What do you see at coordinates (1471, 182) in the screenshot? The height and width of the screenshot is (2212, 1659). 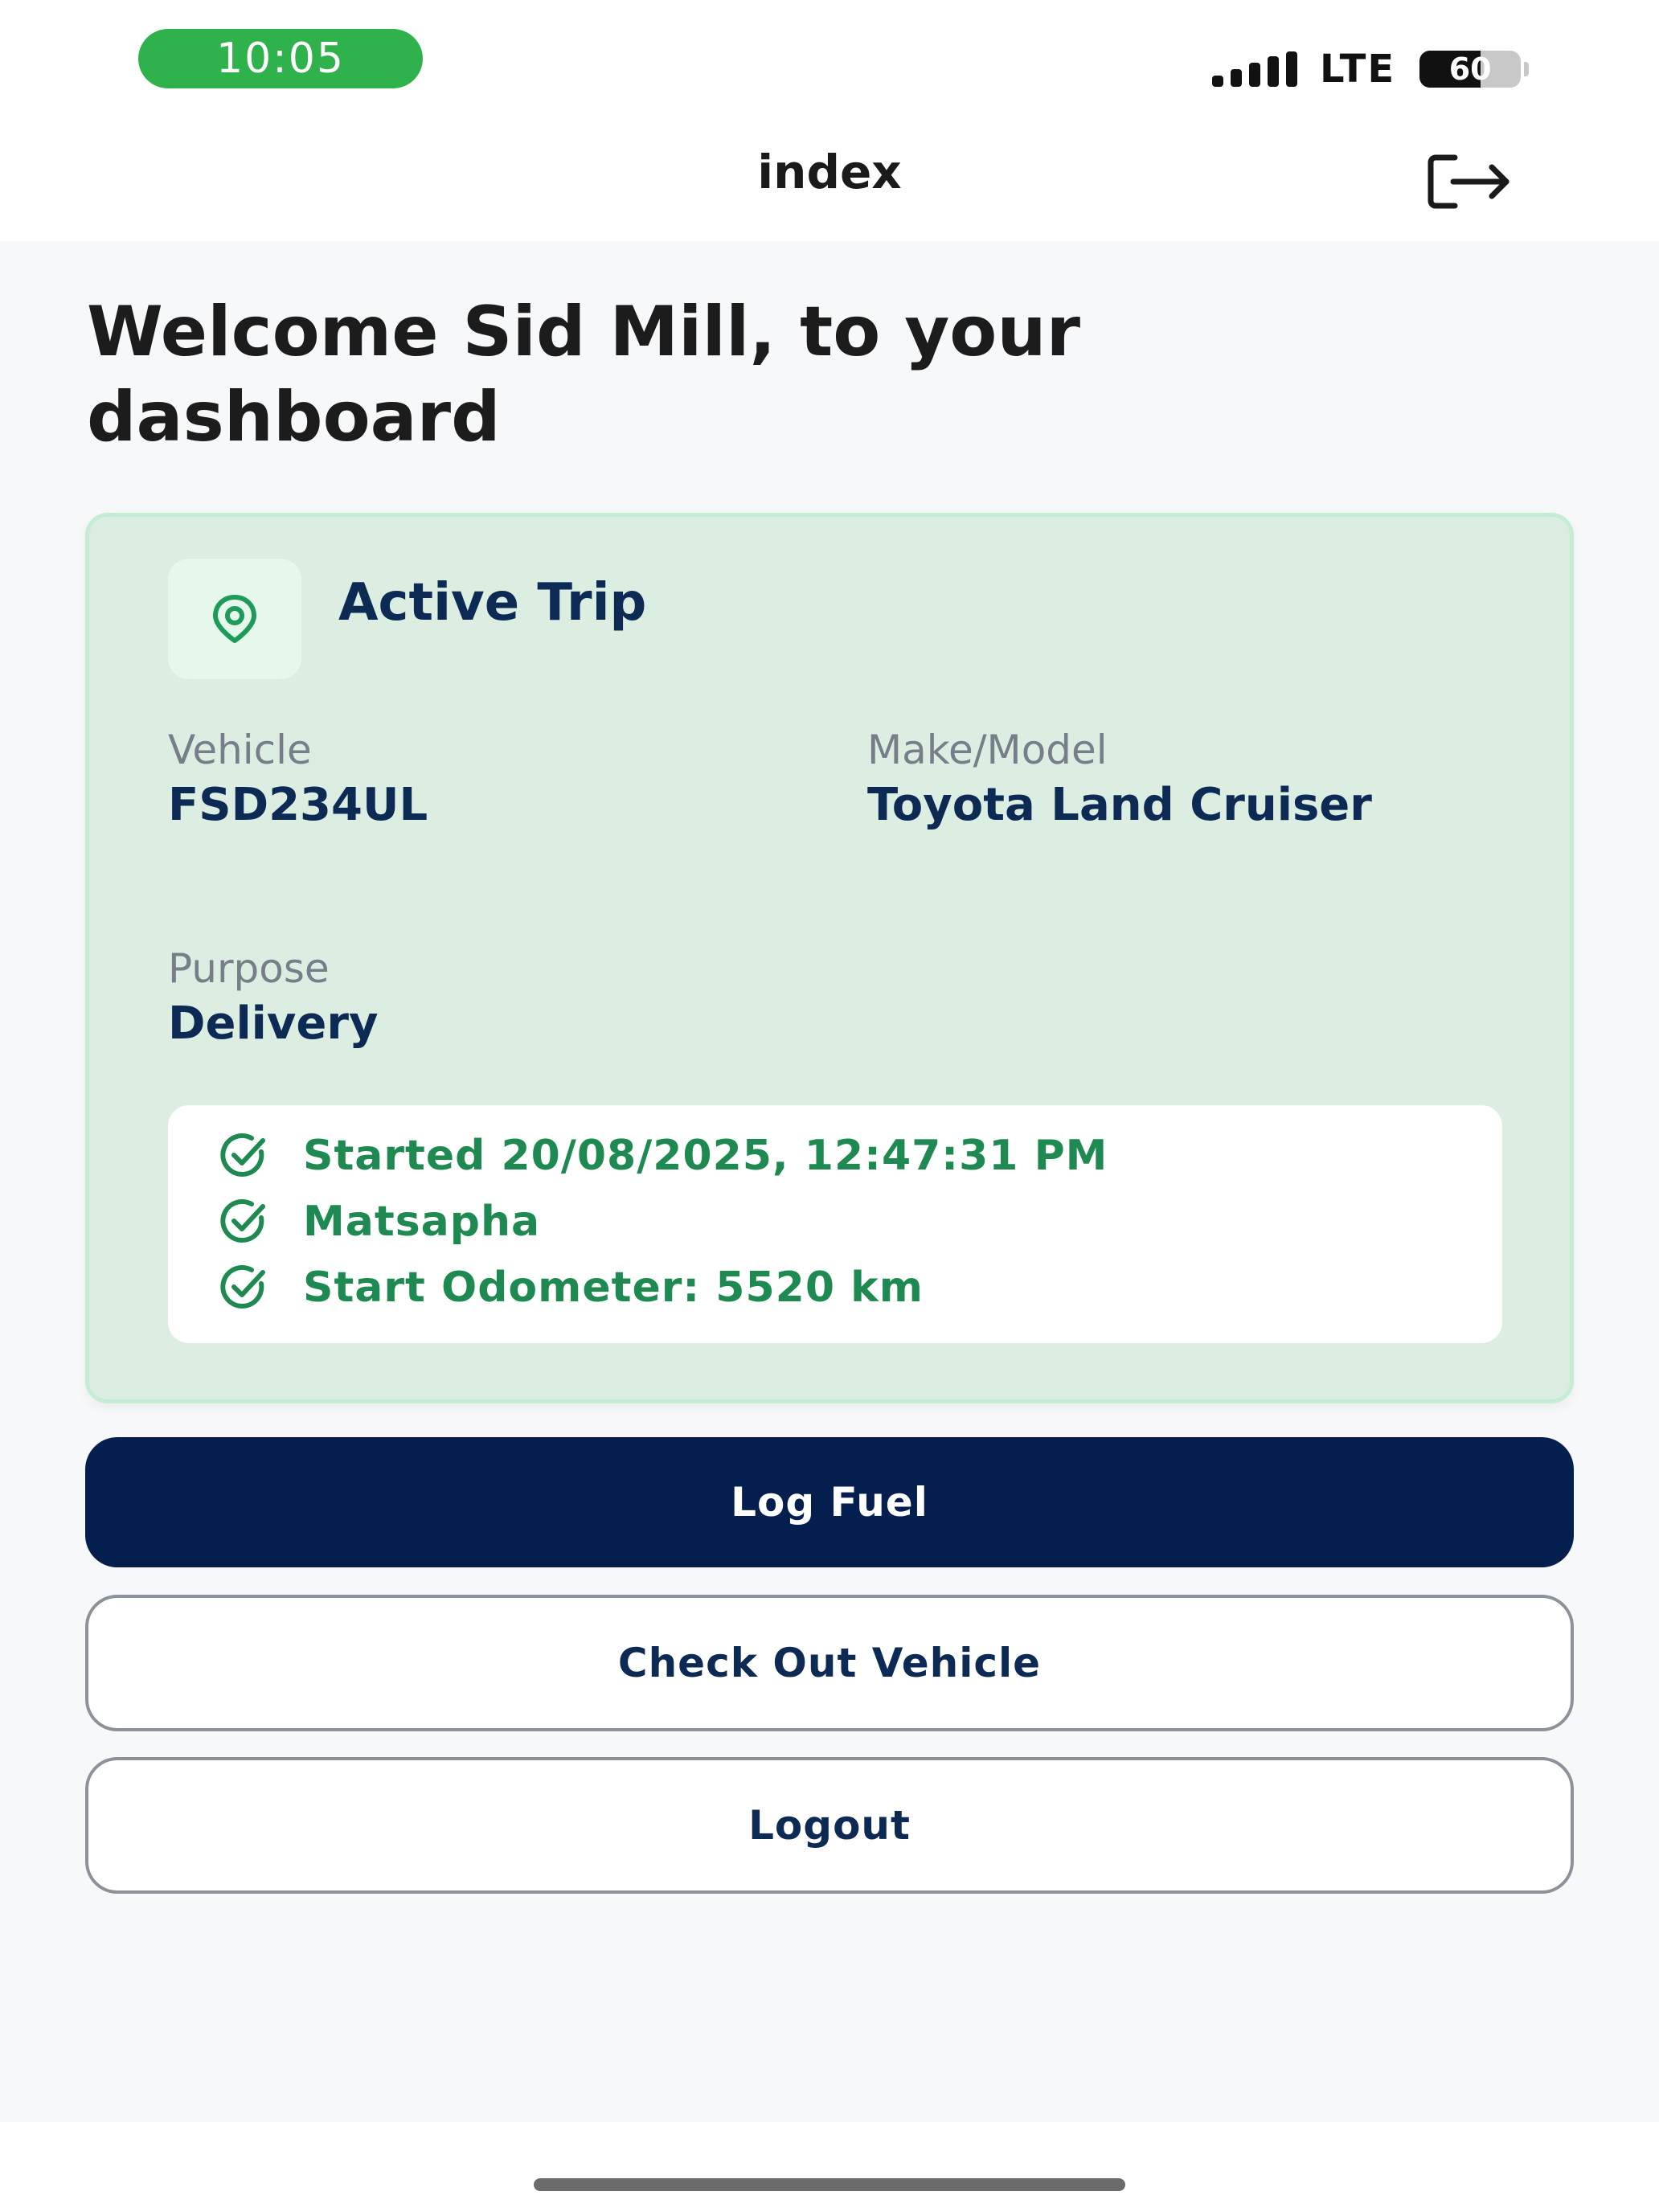 I see `exit-arrow-icon` at bounding box center [1471, 182].